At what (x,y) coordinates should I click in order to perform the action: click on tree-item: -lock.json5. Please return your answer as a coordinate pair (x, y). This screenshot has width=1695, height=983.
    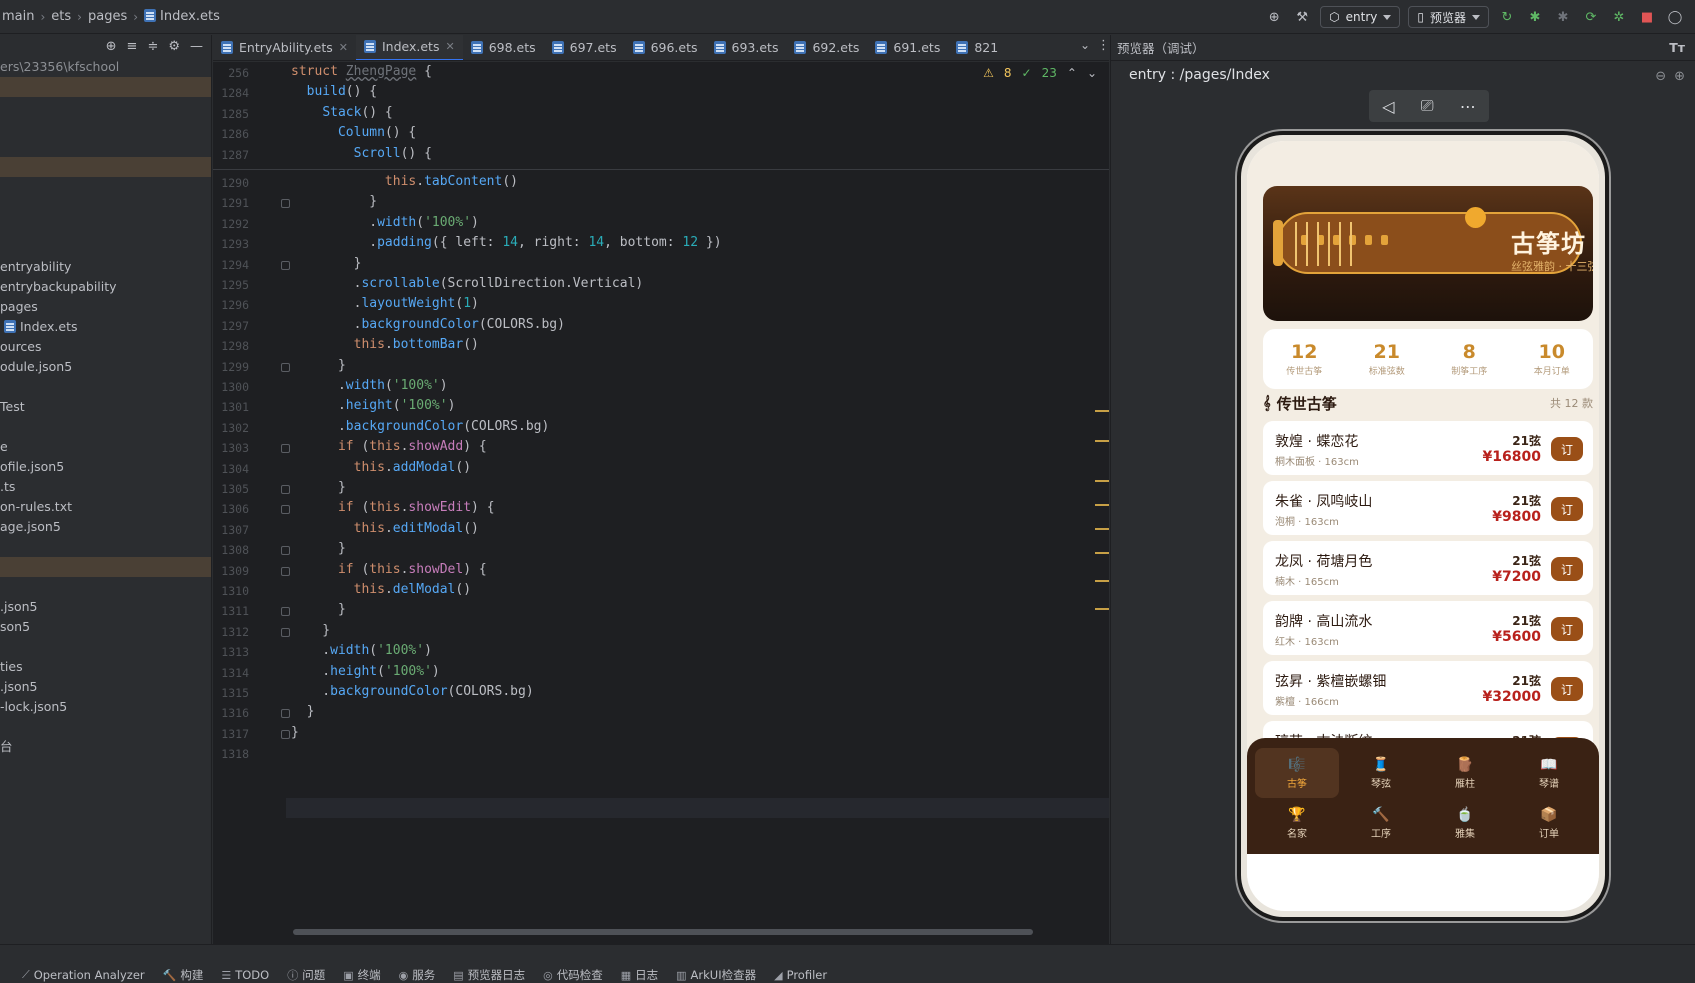
    Looking at the image, I should click on (105, 707).